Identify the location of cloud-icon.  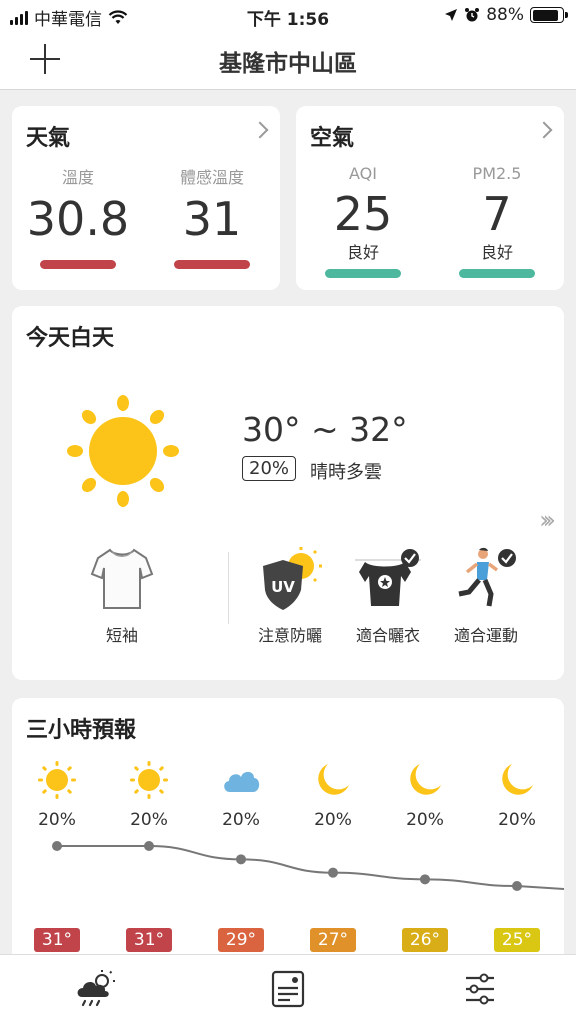
(242, 781).